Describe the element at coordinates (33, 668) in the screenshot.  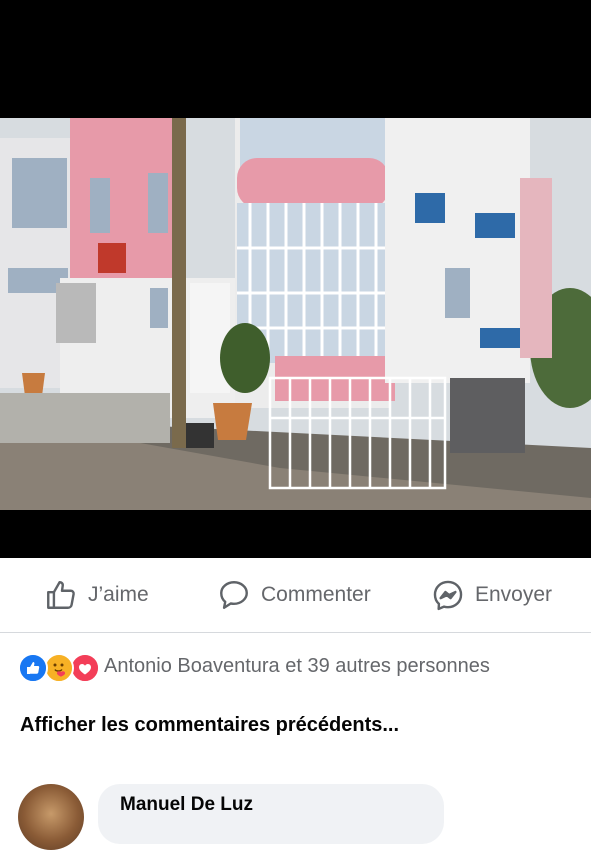
I see `like-reaction-icon` at that location.